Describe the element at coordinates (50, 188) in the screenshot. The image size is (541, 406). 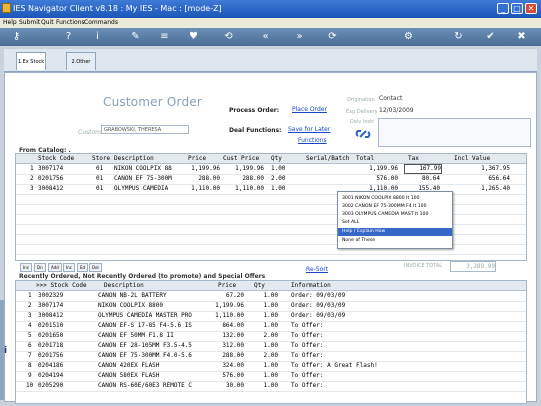
I see `stock-code-cell: 3008412` at that location.